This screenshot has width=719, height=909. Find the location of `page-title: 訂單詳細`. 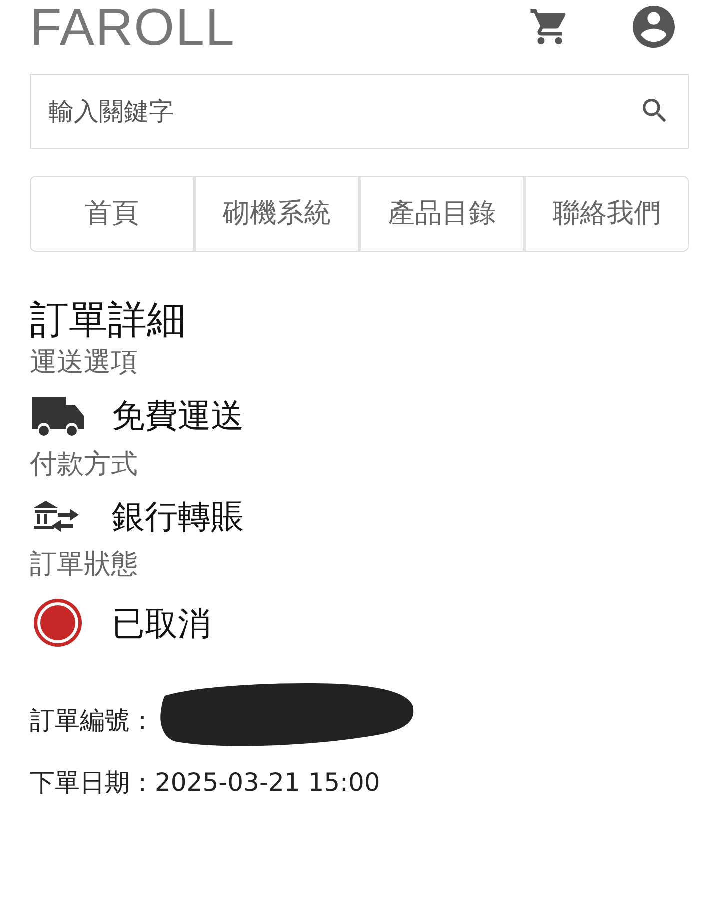

page-title: 訂單詳細 is located at coordinates (108, 321).